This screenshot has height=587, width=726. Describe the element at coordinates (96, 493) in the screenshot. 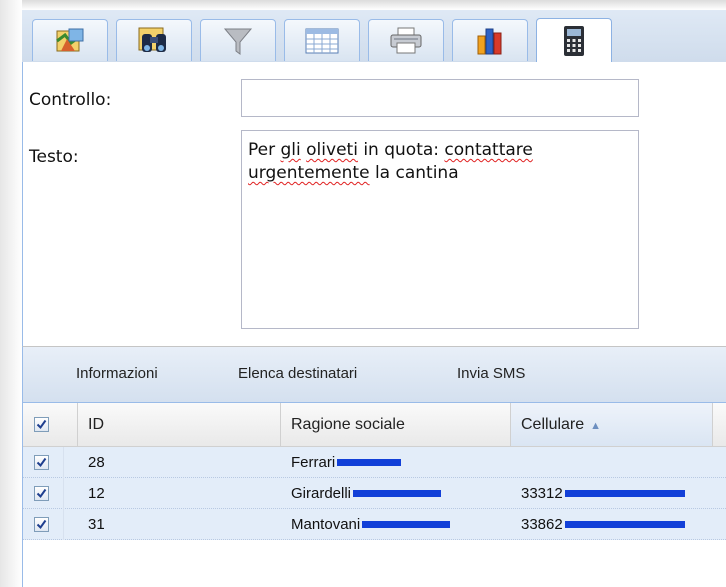

I see `cell-id: 12` at that location.